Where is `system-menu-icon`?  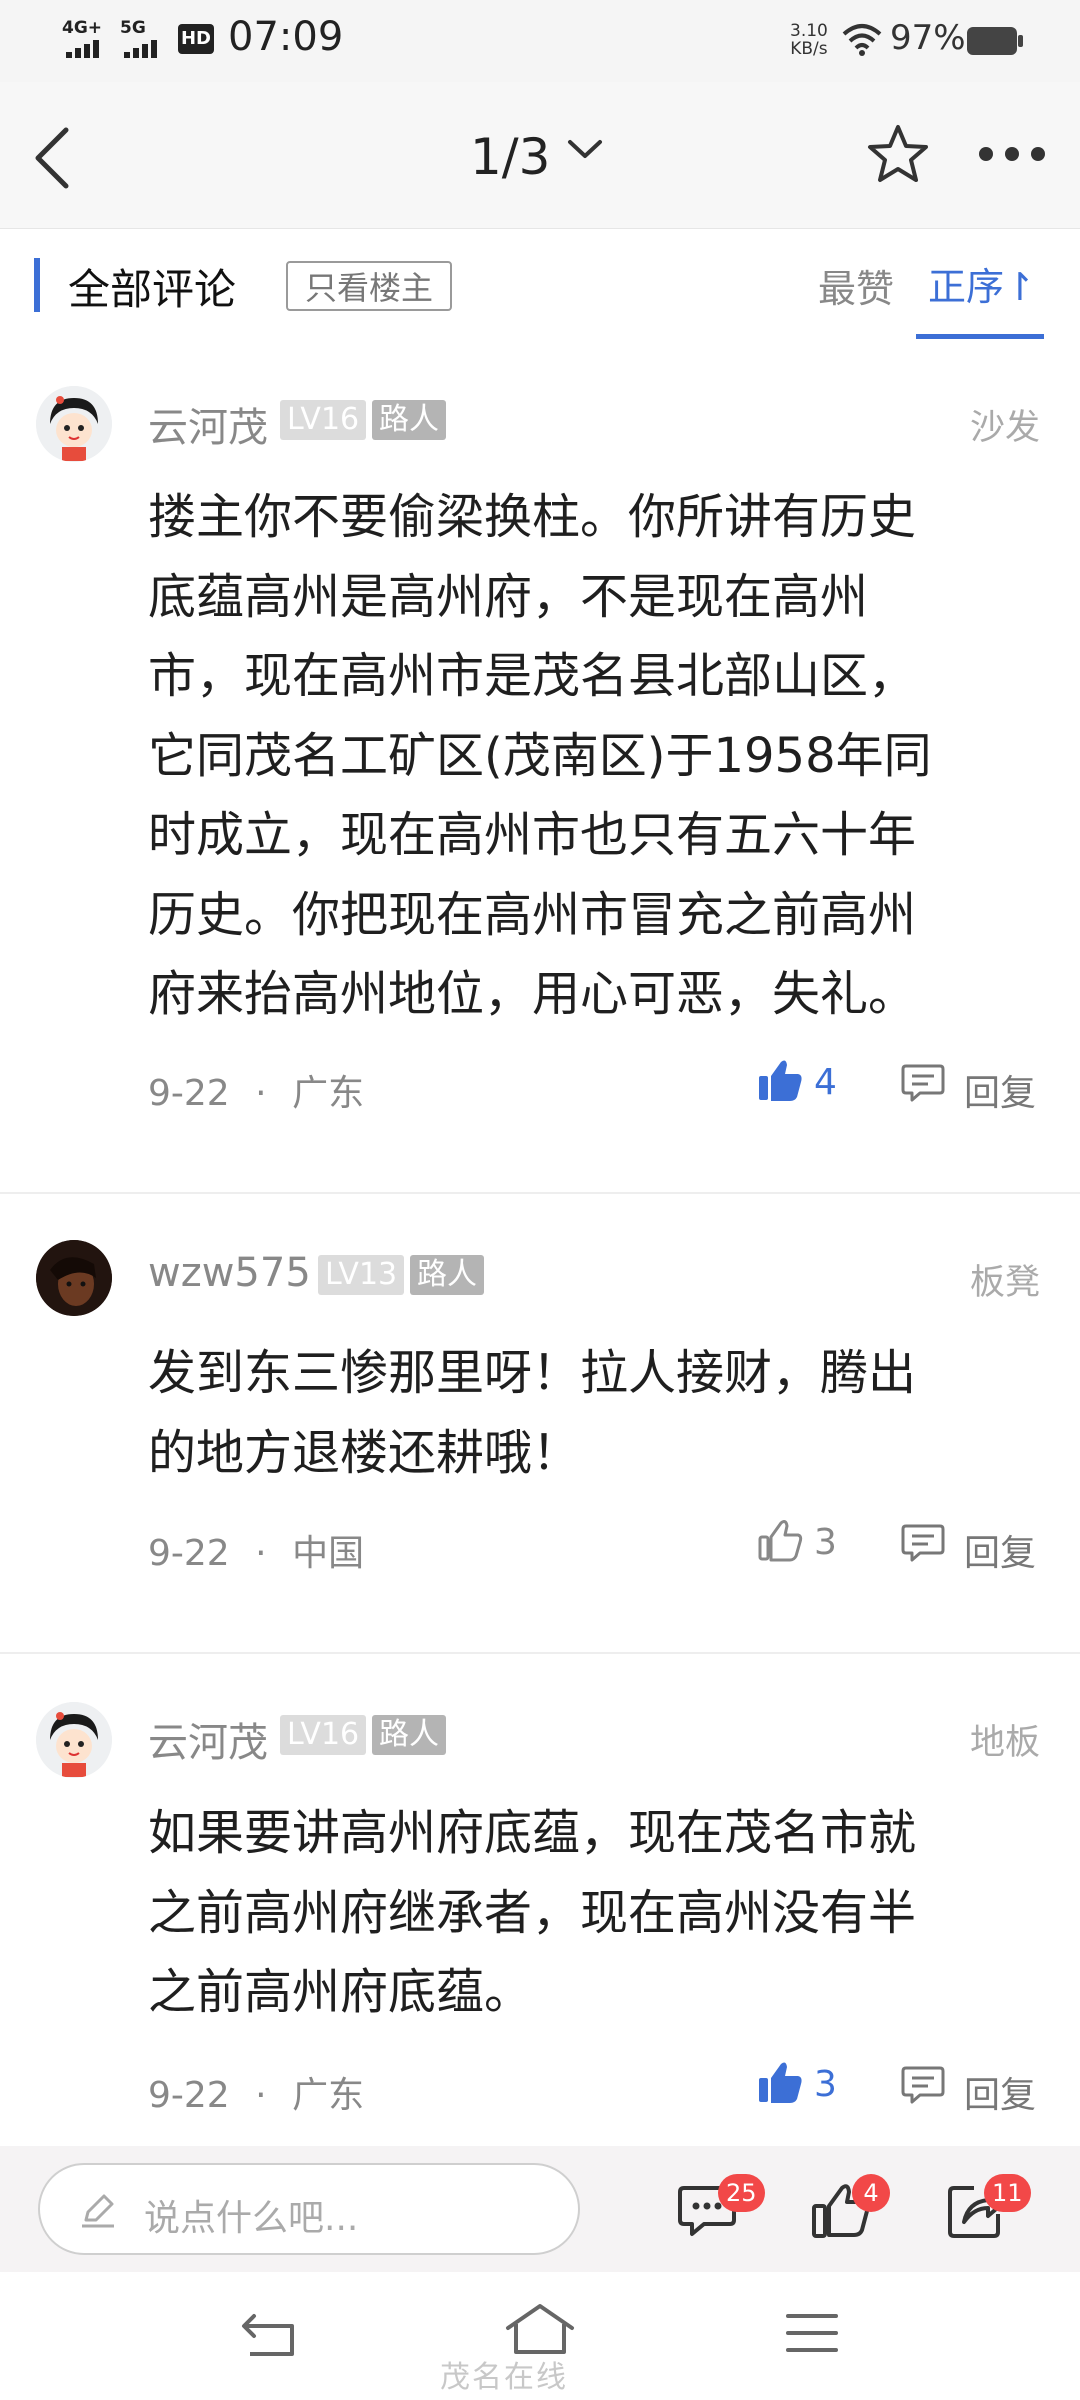
system-menu-icon is located at coordinates (812, 2333).